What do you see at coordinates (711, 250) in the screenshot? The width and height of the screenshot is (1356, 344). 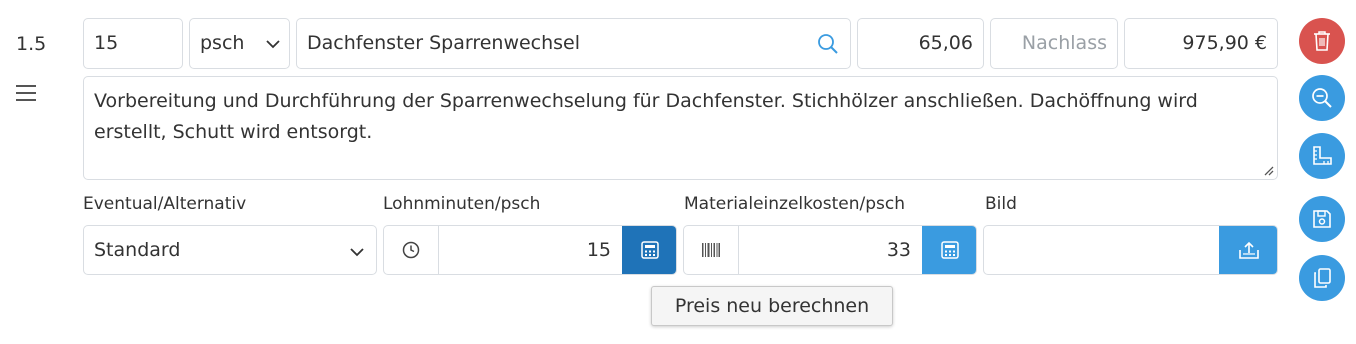 I see `barcode-icon` at bounding box center [711, 250].